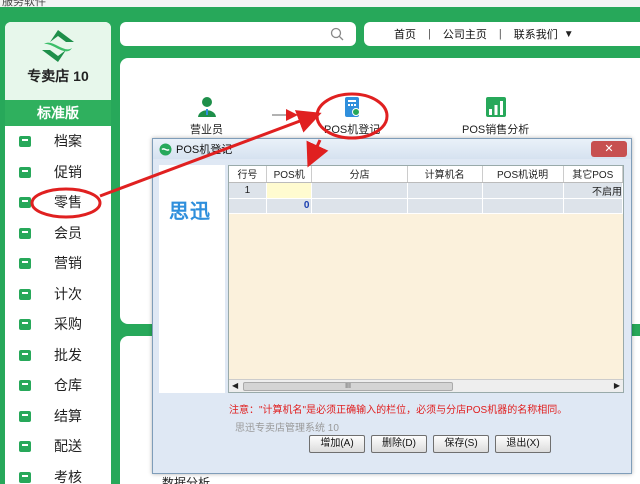 The image size is (640, 484). I want to click on annotation-arrow, so click(210, 154).